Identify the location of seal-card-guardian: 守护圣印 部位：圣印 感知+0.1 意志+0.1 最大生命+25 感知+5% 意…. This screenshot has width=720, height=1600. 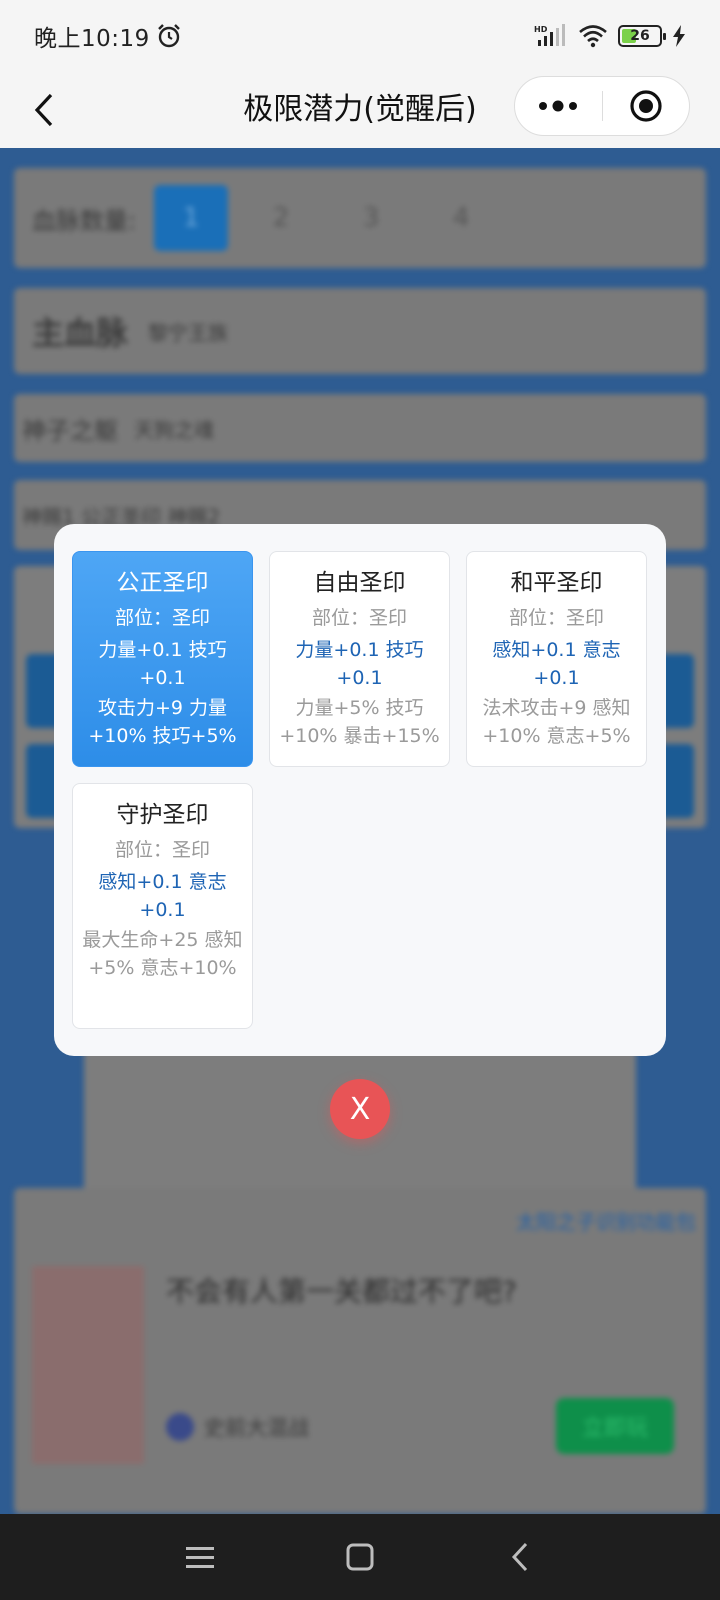
(162, 906).